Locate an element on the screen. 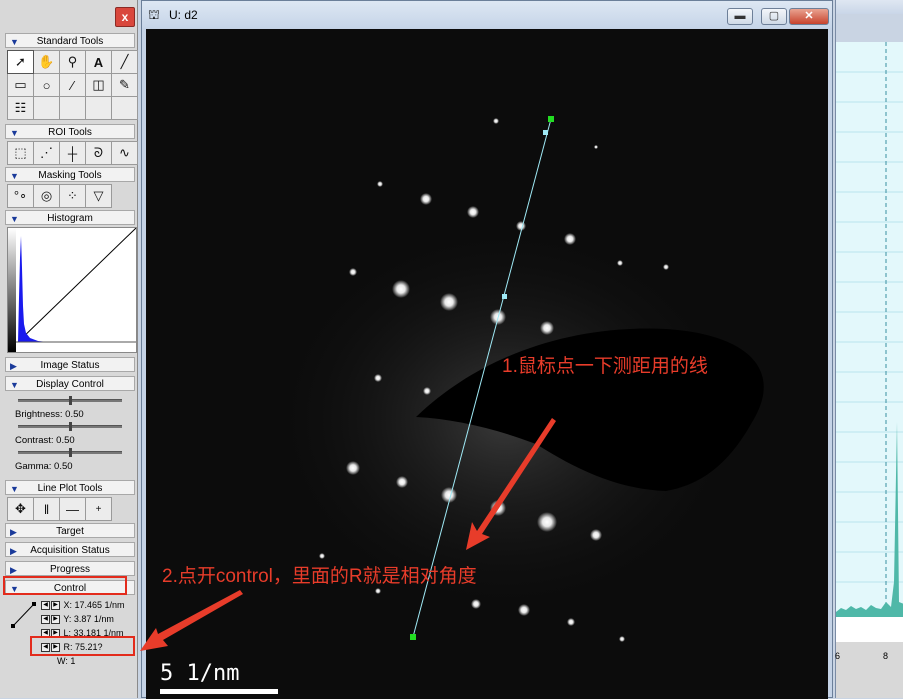 This screenshot has width=903, height=699. section-standard-tools: ▼ Standard Tools is located at coordinates (70, 40).